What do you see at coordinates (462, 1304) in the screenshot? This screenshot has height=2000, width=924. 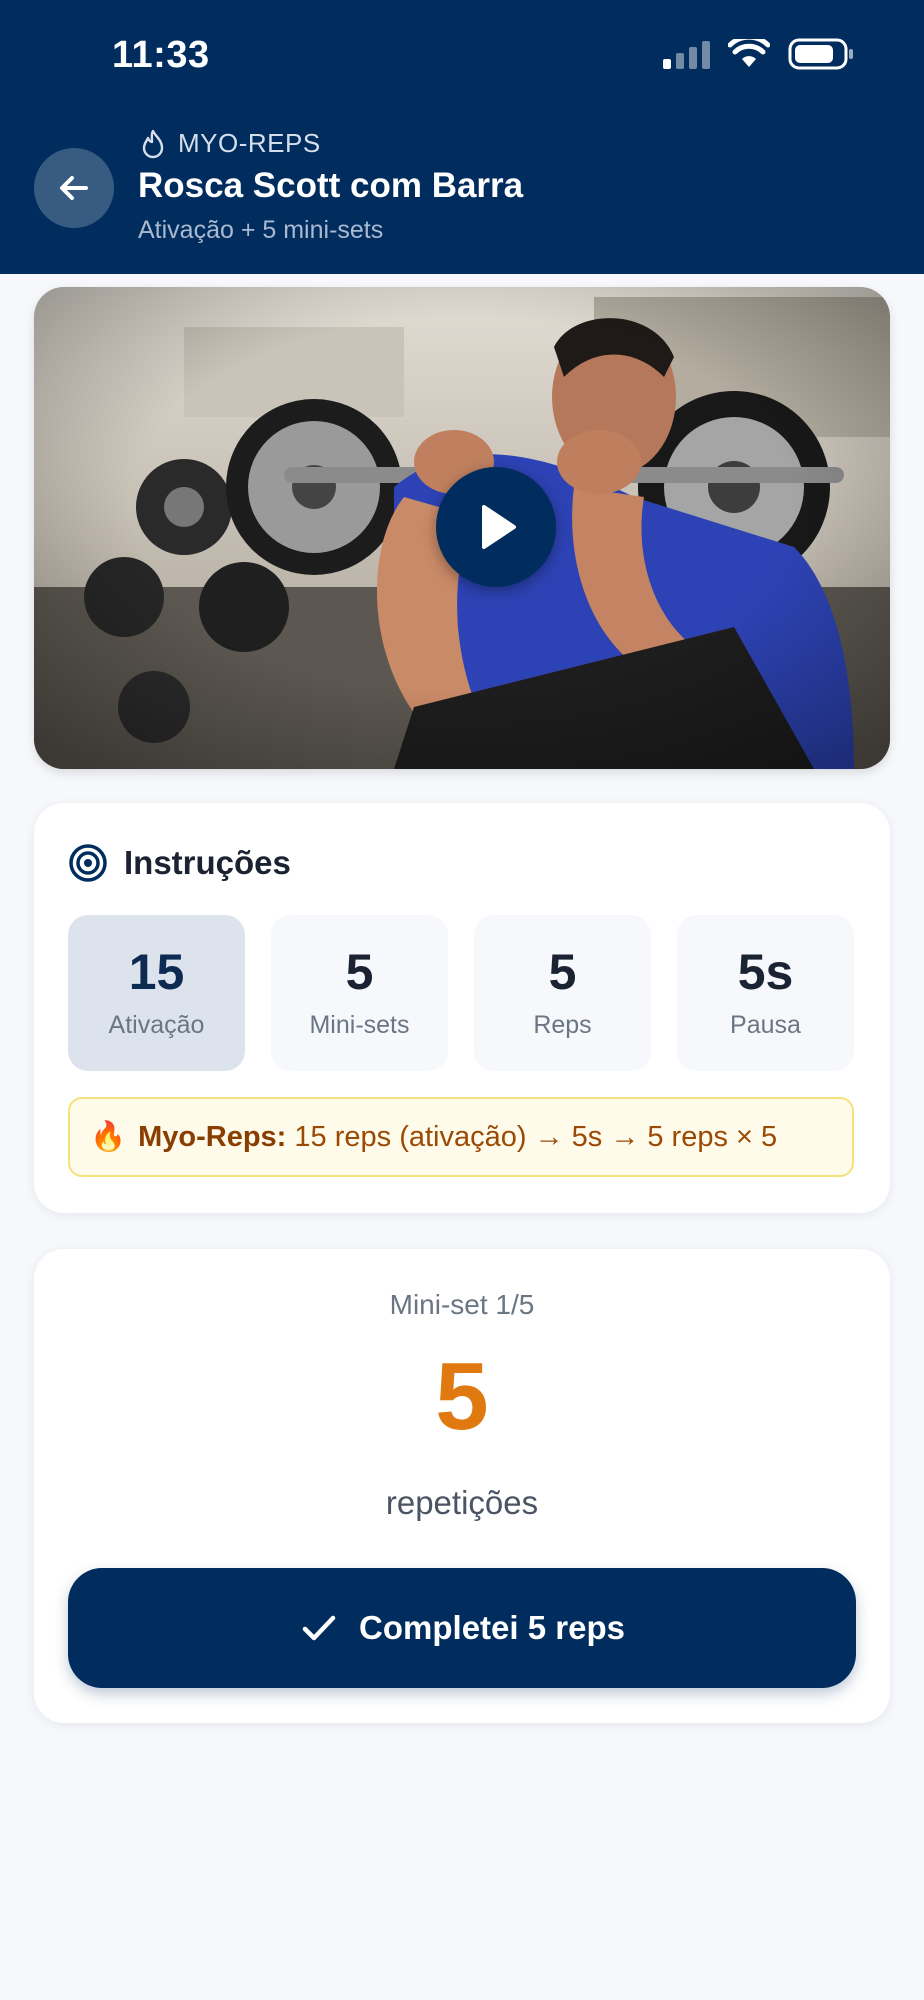 I see `mini-set-progress: Mini-set 1/5` at bounding box center [462, 1304].